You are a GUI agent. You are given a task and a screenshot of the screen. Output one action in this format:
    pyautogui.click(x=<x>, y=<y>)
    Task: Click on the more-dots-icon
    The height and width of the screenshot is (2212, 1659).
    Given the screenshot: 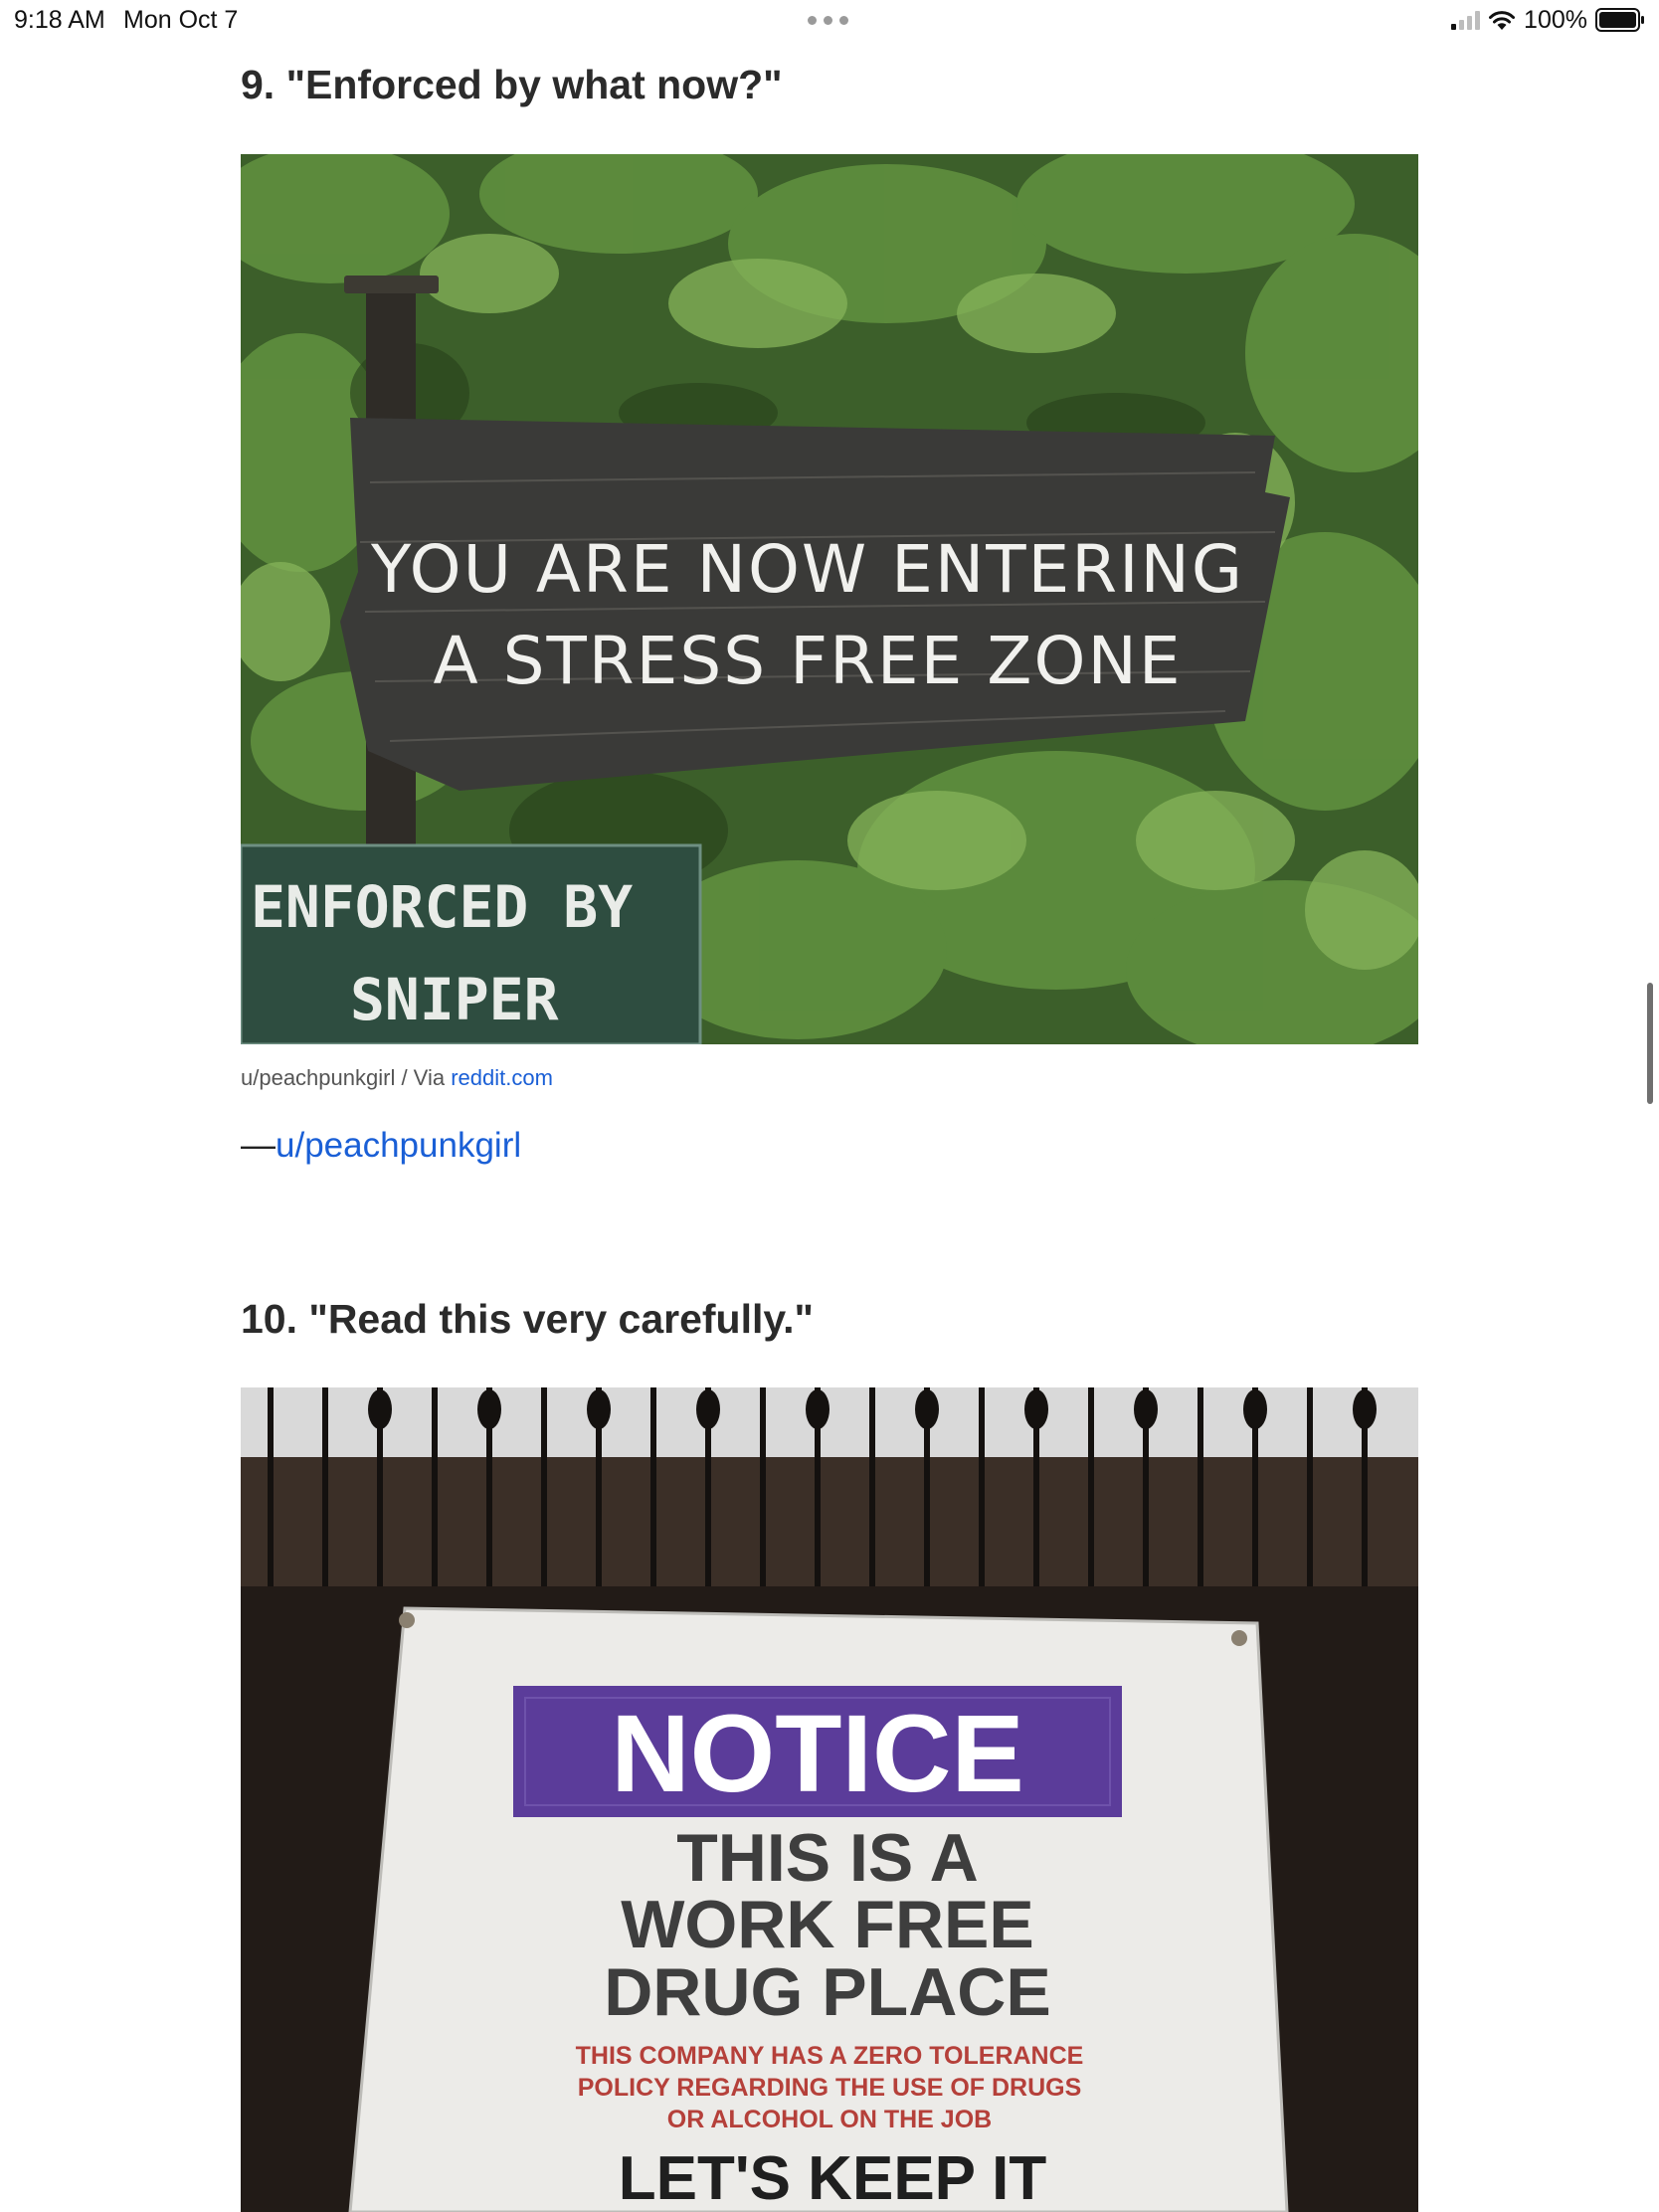 What is the action you would take?
    pyautogui.click(x=829, y=20)
    